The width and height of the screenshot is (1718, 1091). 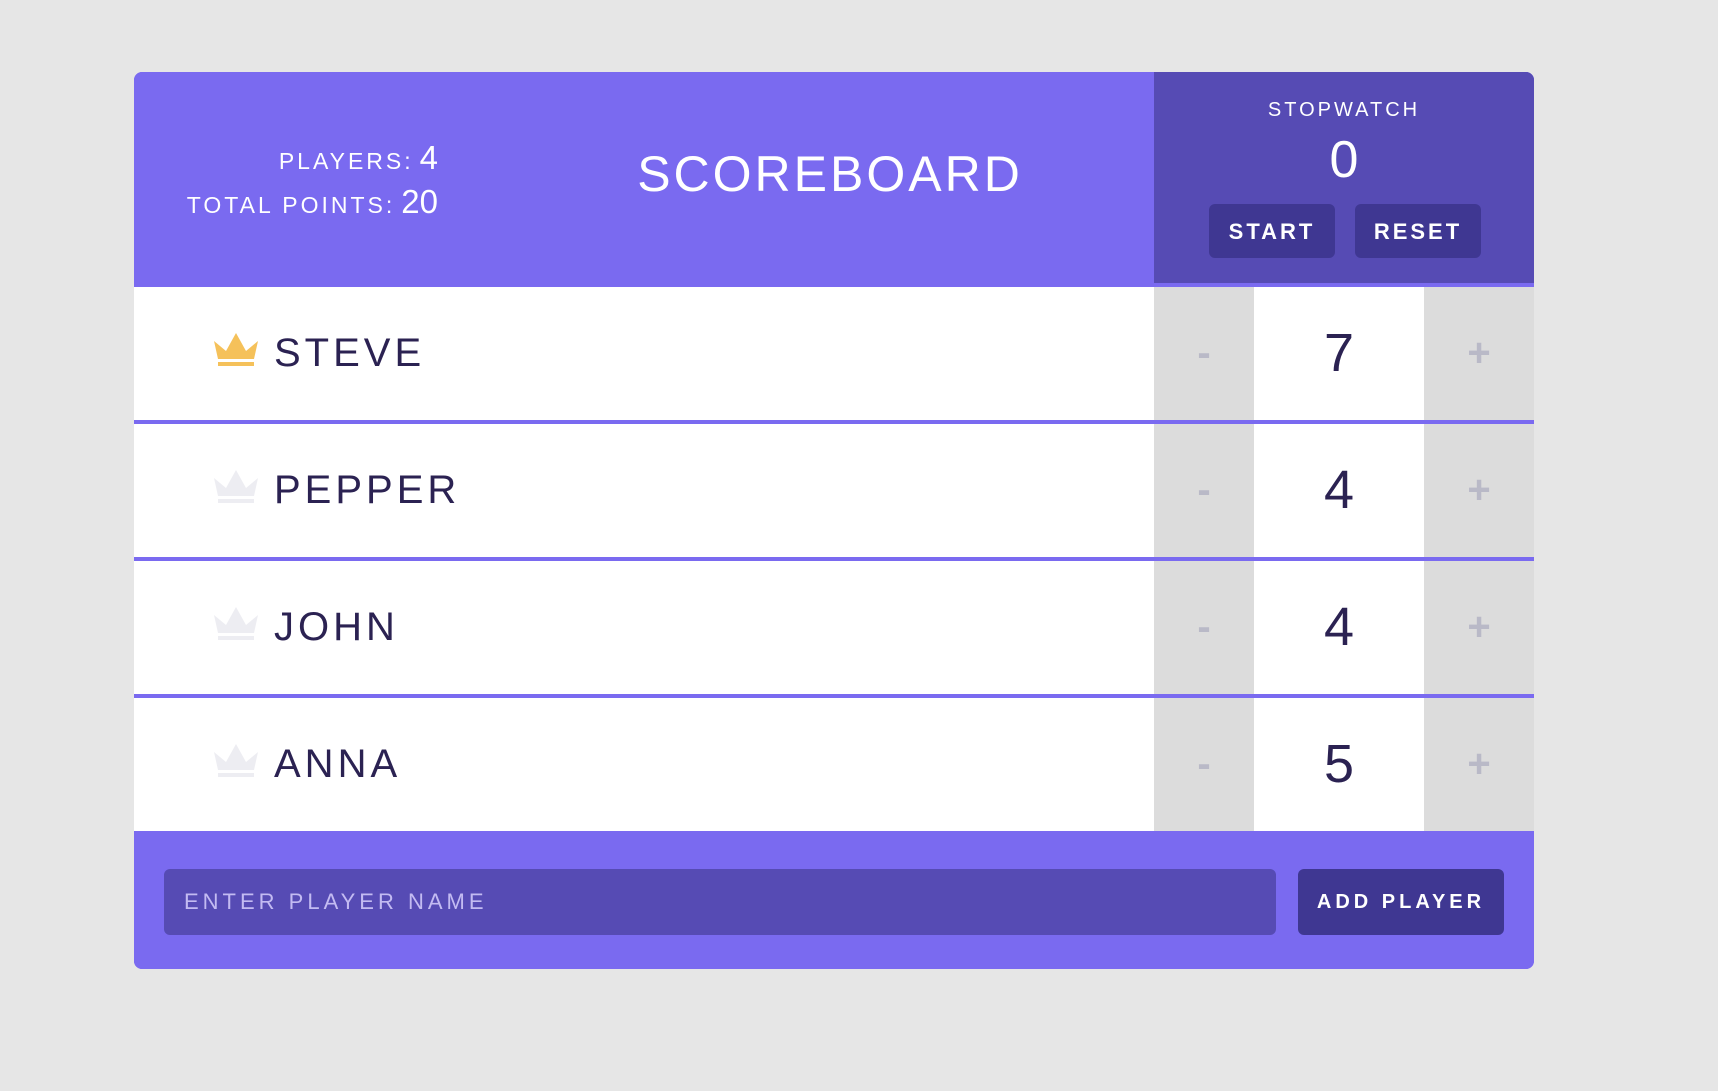 I want to click on player-row: PEPPER - 4 +, so click(x=834, y=490).